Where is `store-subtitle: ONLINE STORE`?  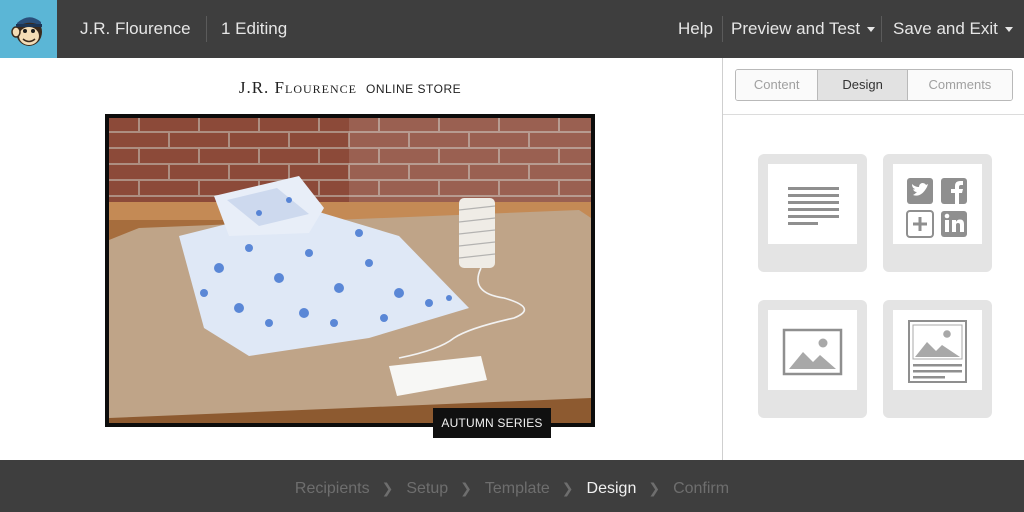
store-subtitle: ONLINE STORE is located at coordinates (414, 89).